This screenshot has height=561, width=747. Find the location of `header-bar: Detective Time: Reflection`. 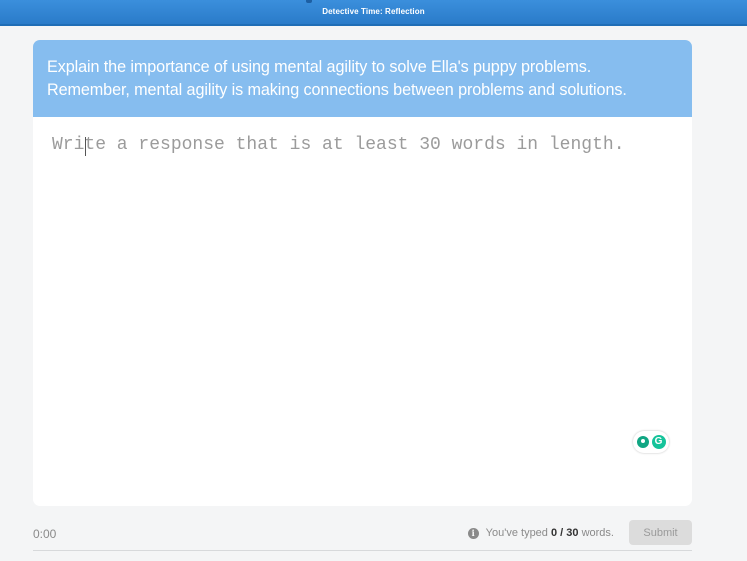

header-bar: Detective Time: Reflection is located at coordinates (373, 13).